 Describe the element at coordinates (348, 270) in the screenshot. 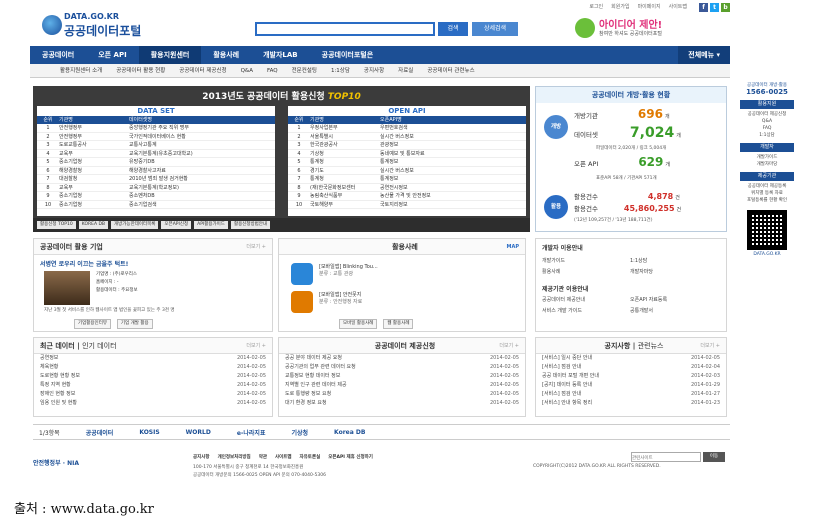

I see `case-item-1: [모바일앱] Blinking Tou... 분류 : 교통 관광` at that location.